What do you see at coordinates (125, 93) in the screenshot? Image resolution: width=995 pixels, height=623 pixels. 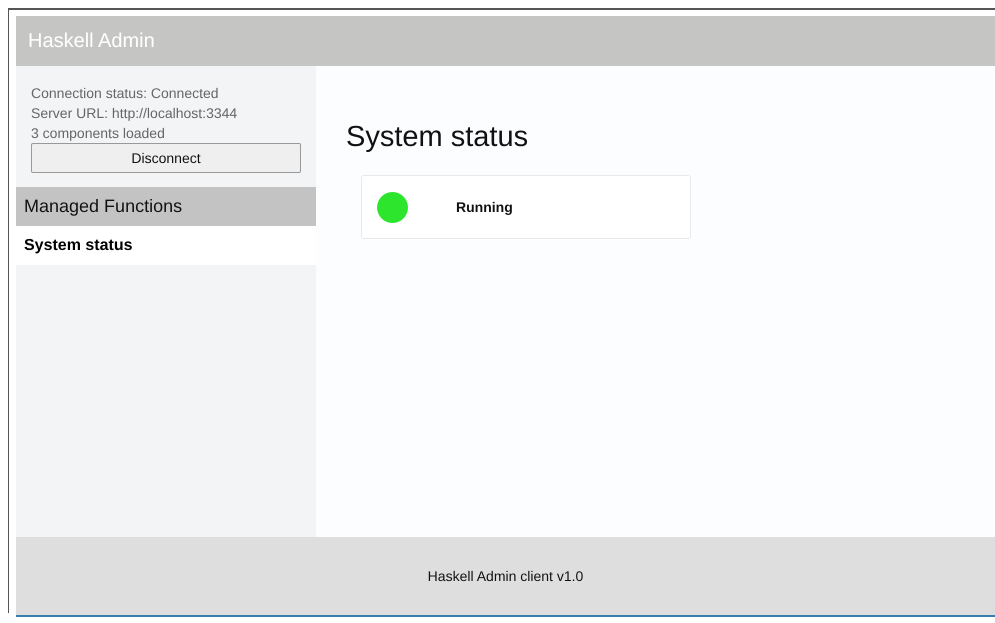 I see `connection-info: Connection status: Connected` at bounding box center [125, 93].